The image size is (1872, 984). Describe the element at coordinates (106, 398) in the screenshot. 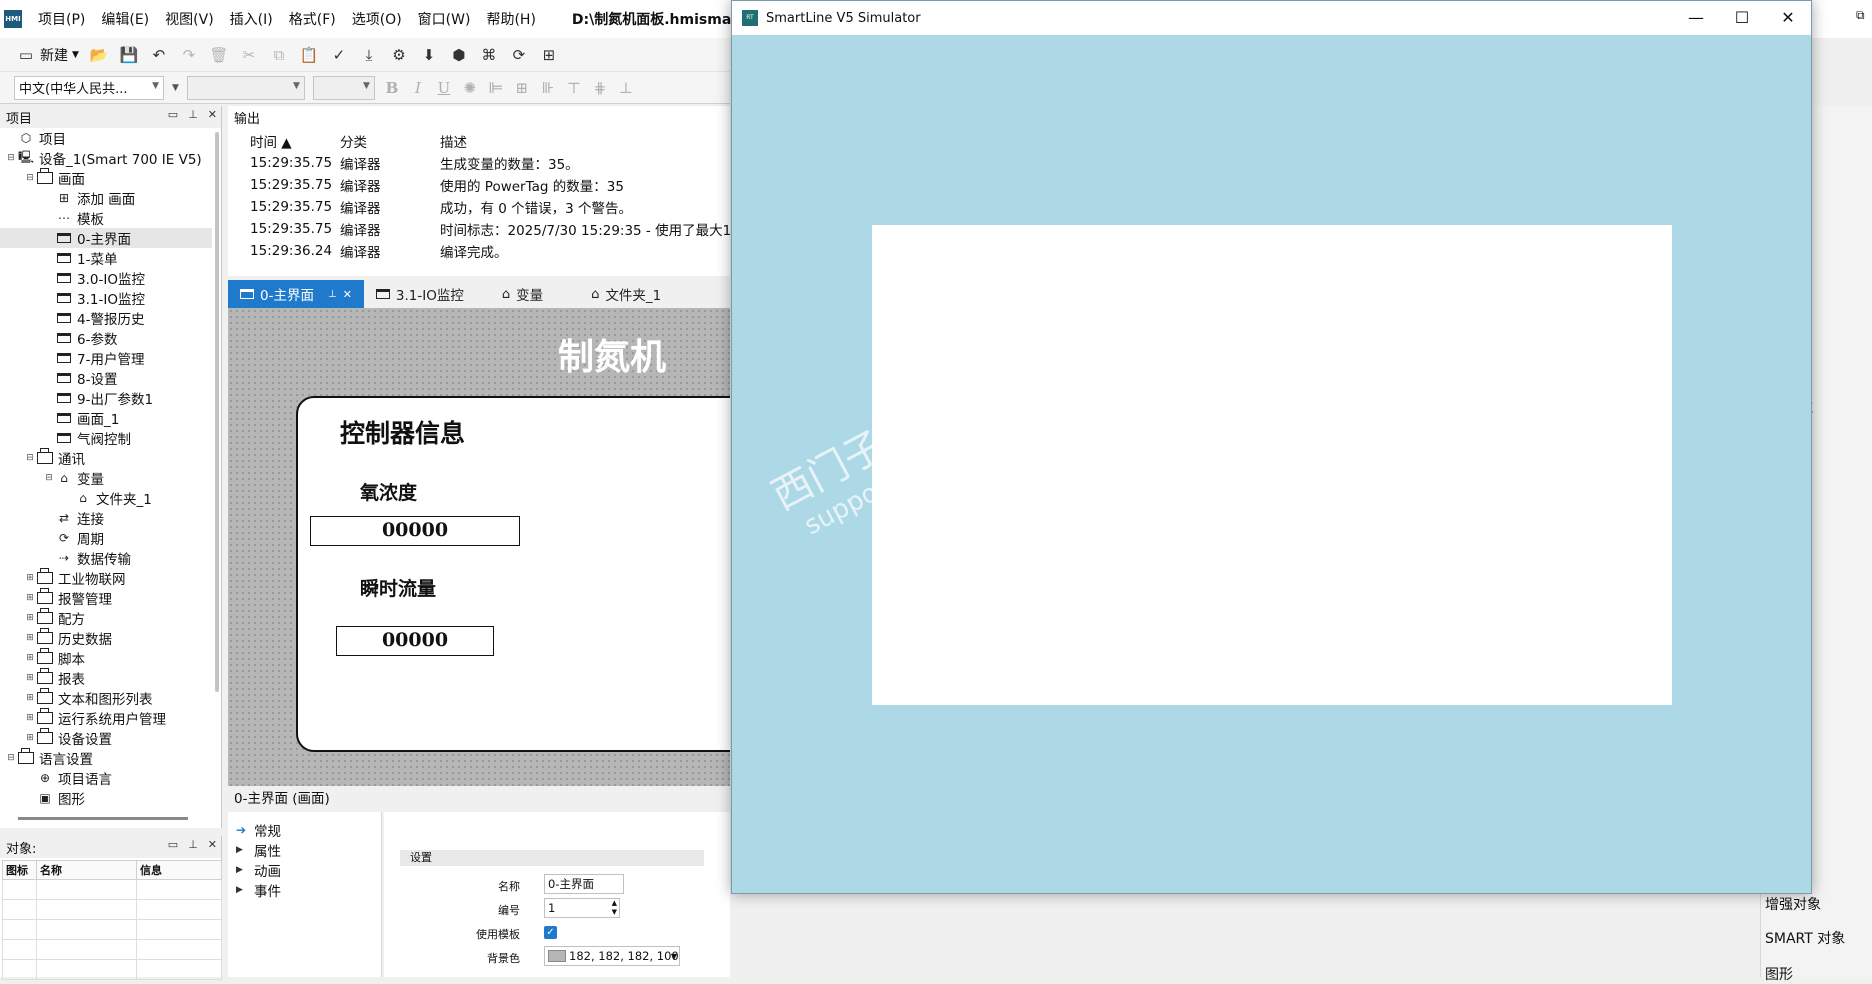

I see `tree-item: 9-出厂参数1` at that location.